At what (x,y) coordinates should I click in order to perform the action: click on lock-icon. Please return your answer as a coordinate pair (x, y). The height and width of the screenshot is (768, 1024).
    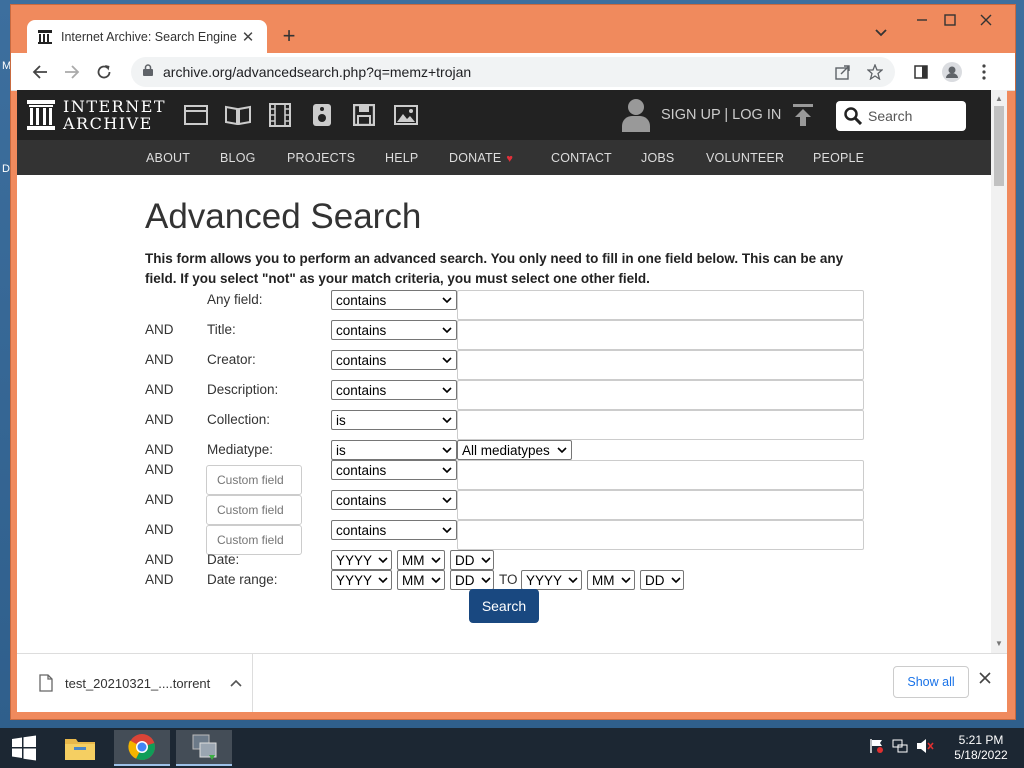
    Looking at the image, I should click on (148, 72).